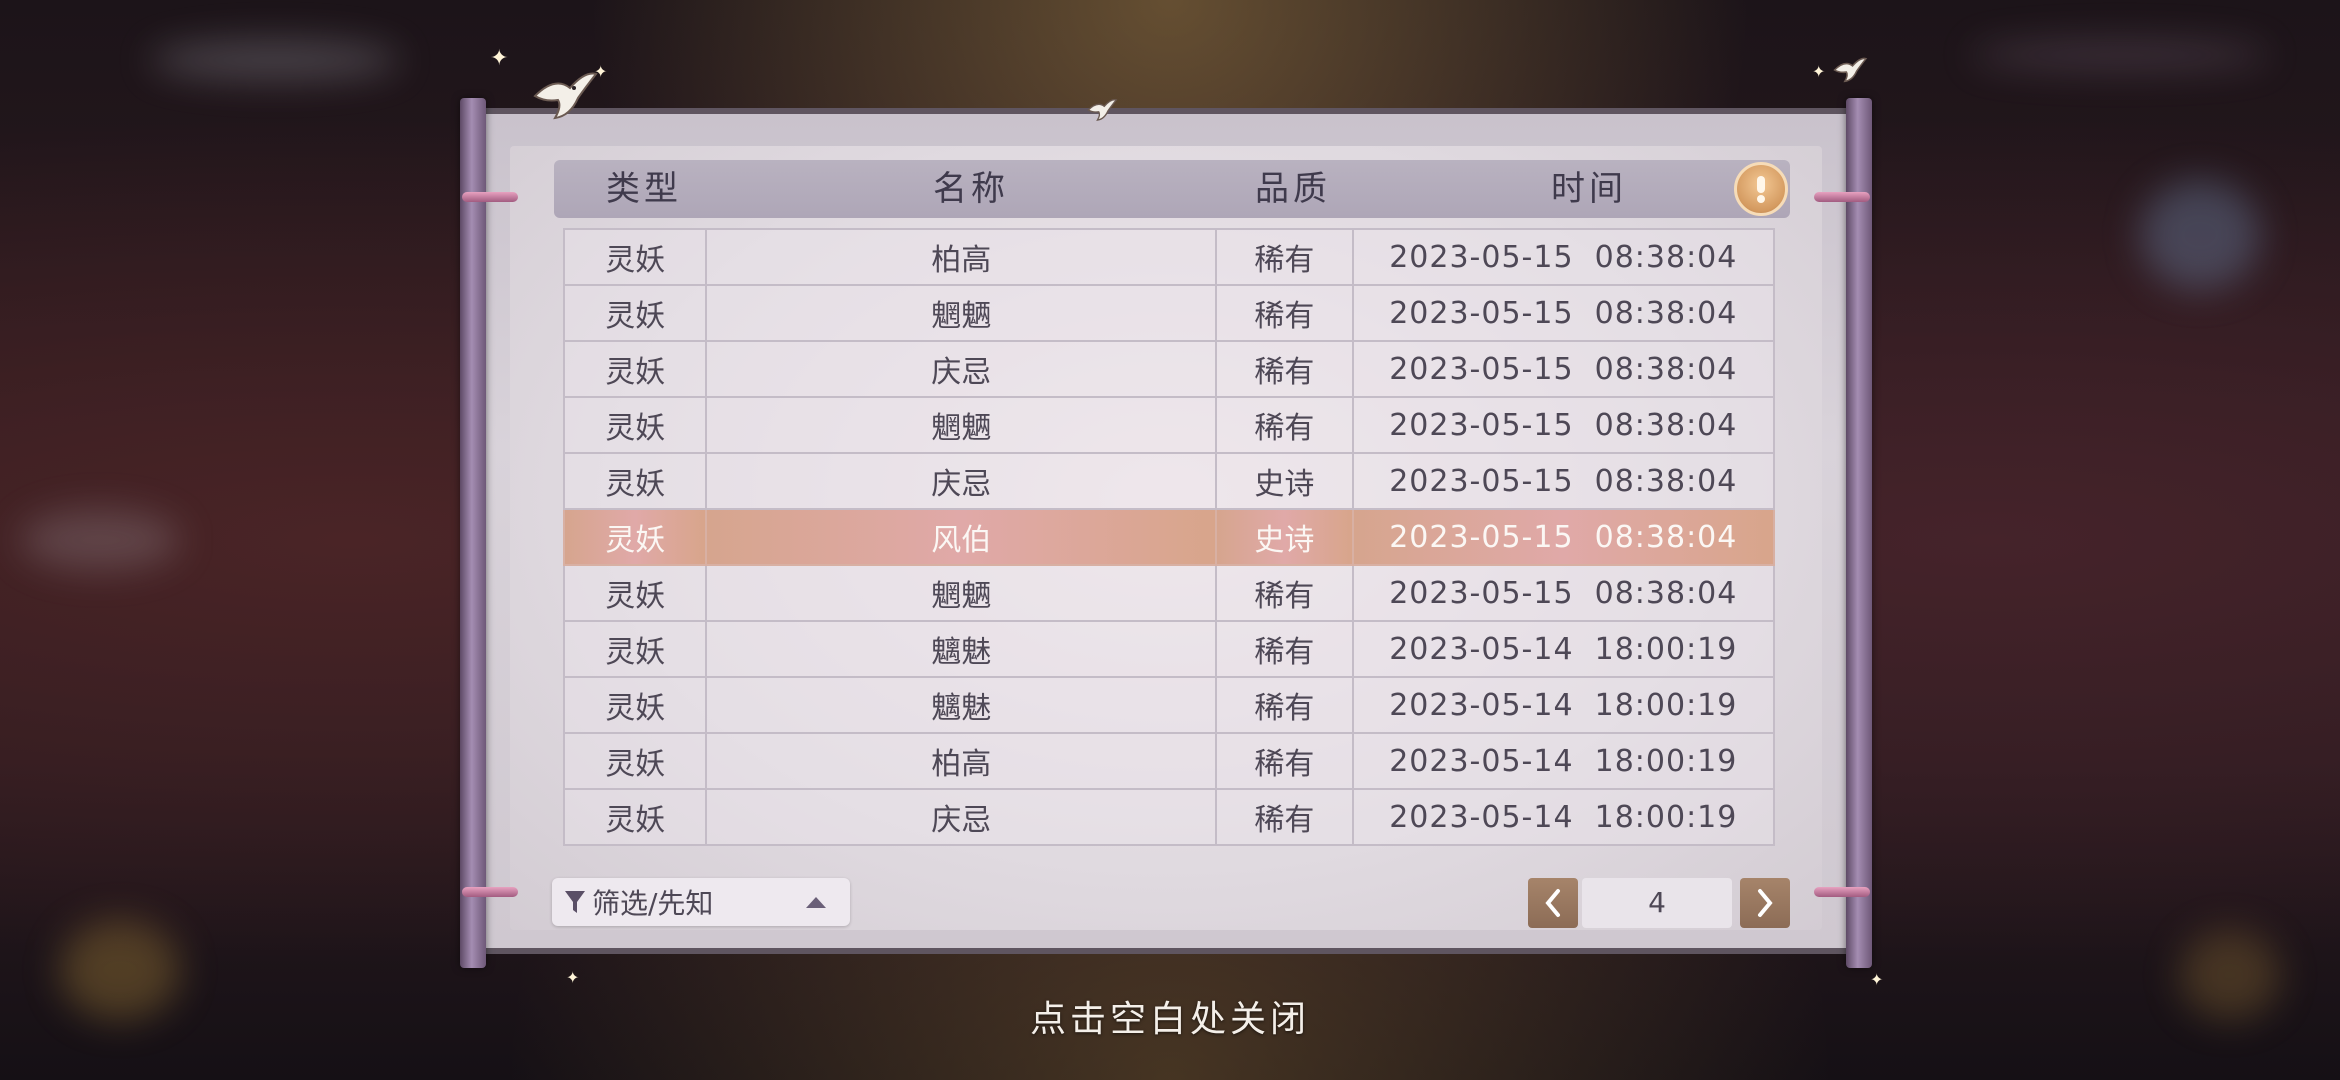 This screenshot has height=1080, width=2340. I want to click on header-quality: 品质, so click(1293, 189).